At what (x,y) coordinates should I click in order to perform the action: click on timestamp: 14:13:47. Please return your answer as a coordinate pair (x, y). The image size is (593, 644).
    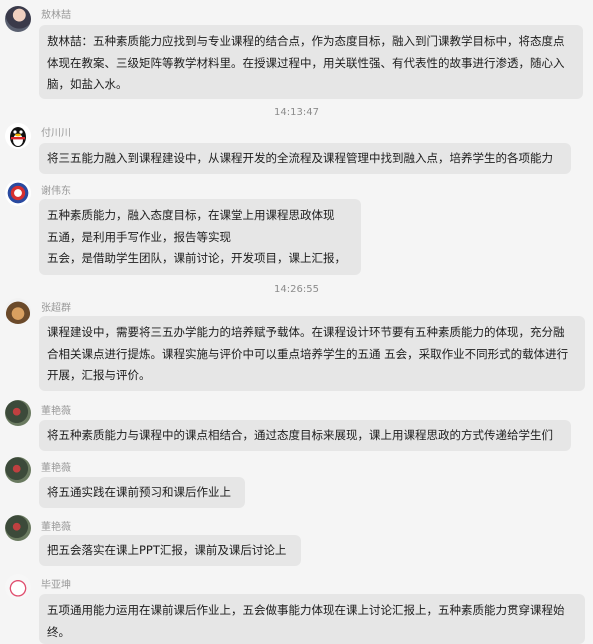
    Looking at the image, I should click on (296, 112).